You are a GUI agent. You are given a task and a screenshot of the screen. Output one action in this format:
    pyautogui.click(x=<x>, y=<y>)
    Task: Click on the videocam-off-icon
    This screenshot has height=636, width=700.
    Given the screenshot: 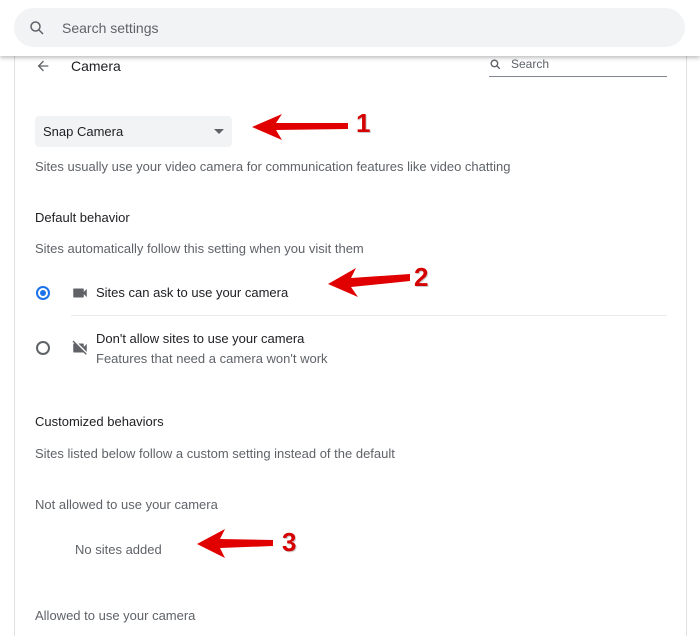 What is the action you would take?
    pyautogui.click(x=79, y=347)
    